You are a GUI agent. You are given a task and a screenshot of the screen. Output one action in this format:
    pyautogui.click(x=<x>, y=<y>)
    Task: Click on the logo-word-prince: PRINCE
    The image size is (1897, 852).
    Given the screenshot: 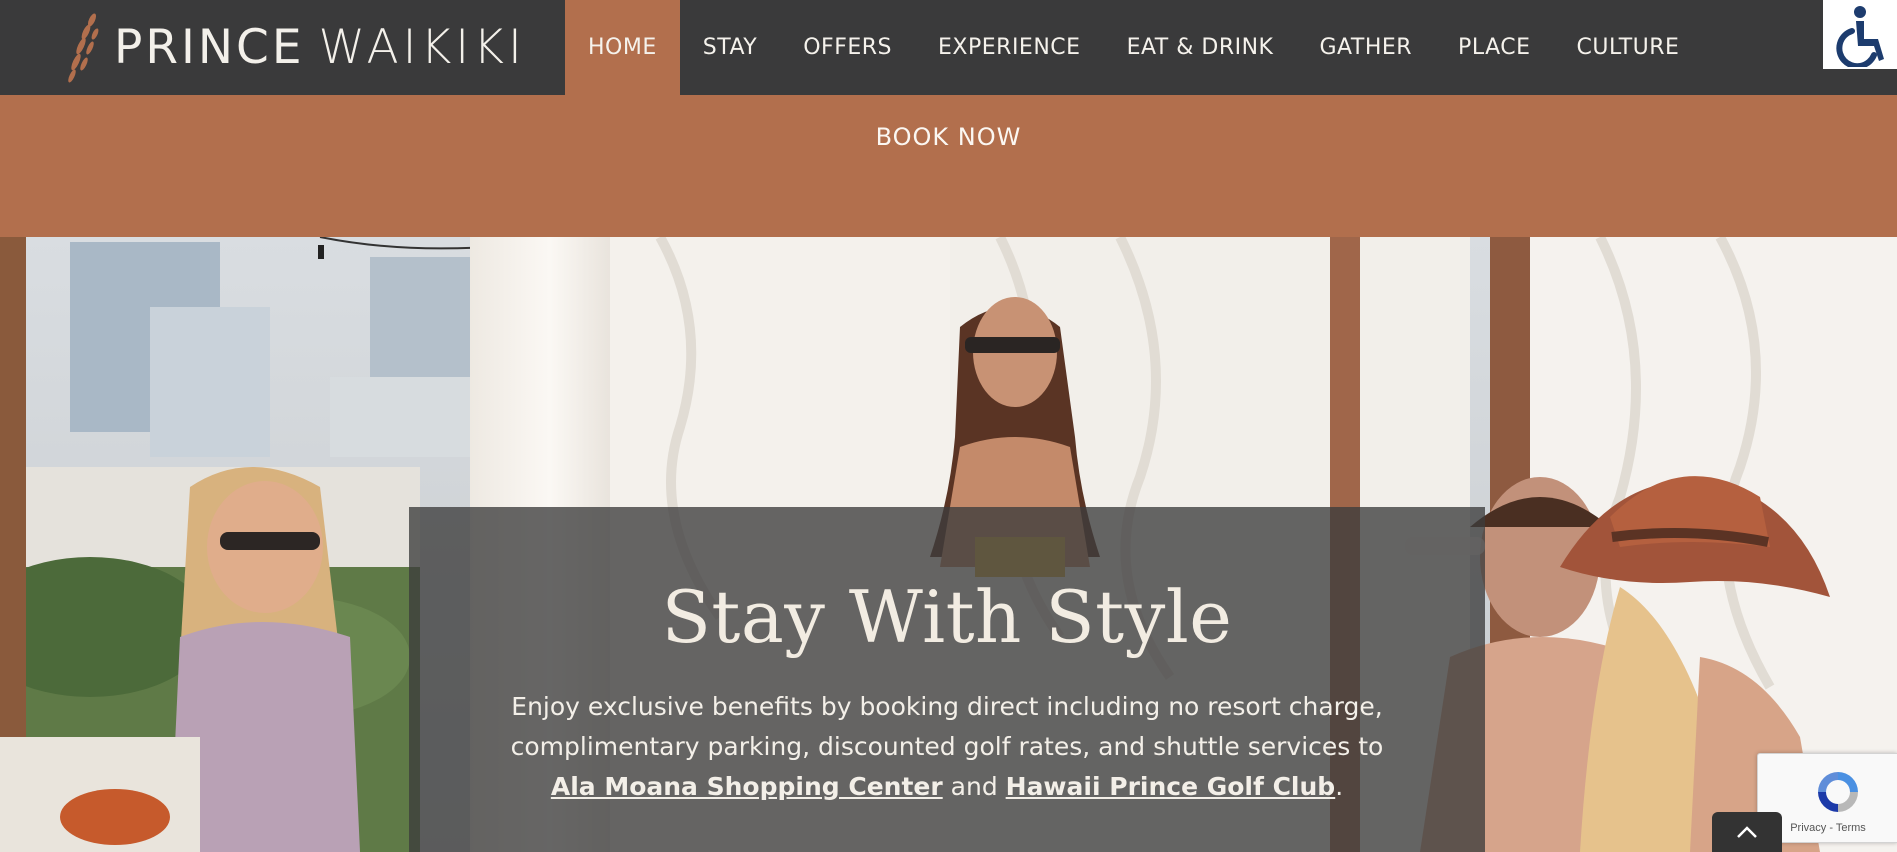 What is the action you would take?
    pyautogui.click(x=209, y=47)
    